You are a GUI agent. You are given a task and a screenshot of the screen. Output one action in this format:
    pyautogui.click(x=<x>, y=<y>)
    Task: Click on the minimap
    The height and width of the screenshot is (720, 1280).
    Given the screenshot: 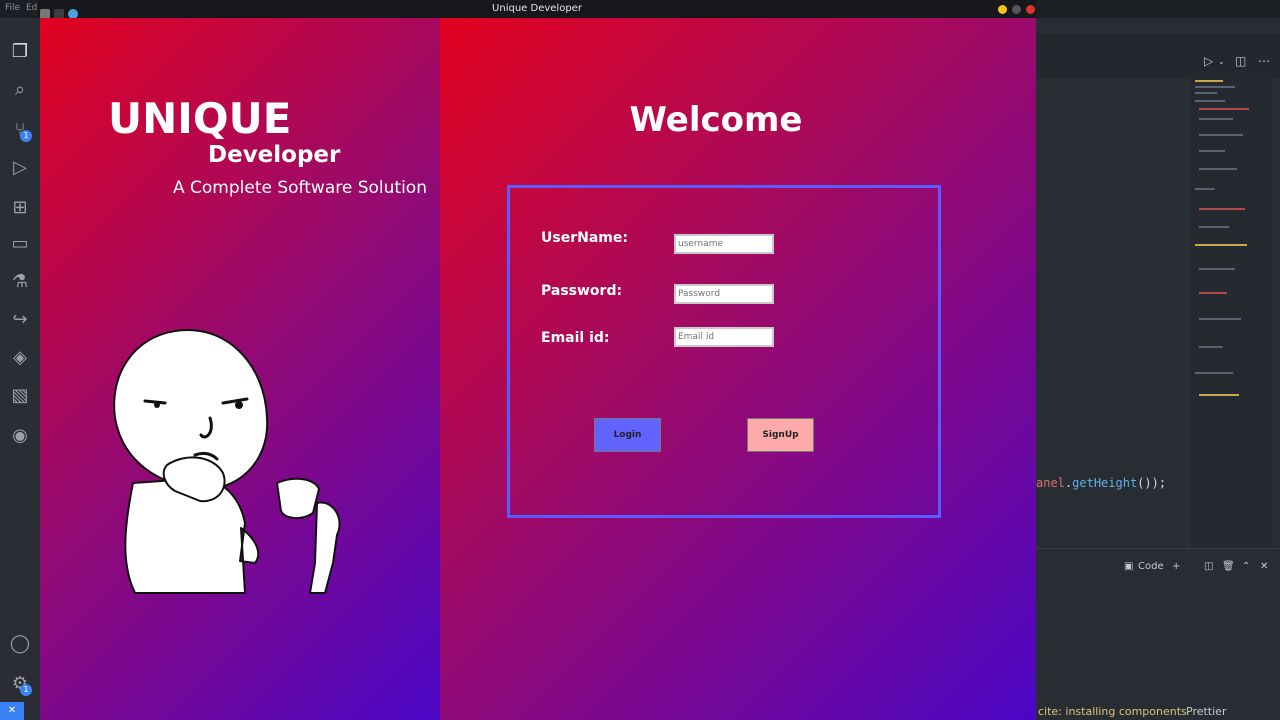 What is the action you would take?
    pyautogui.click(x=1230, y=318)
    